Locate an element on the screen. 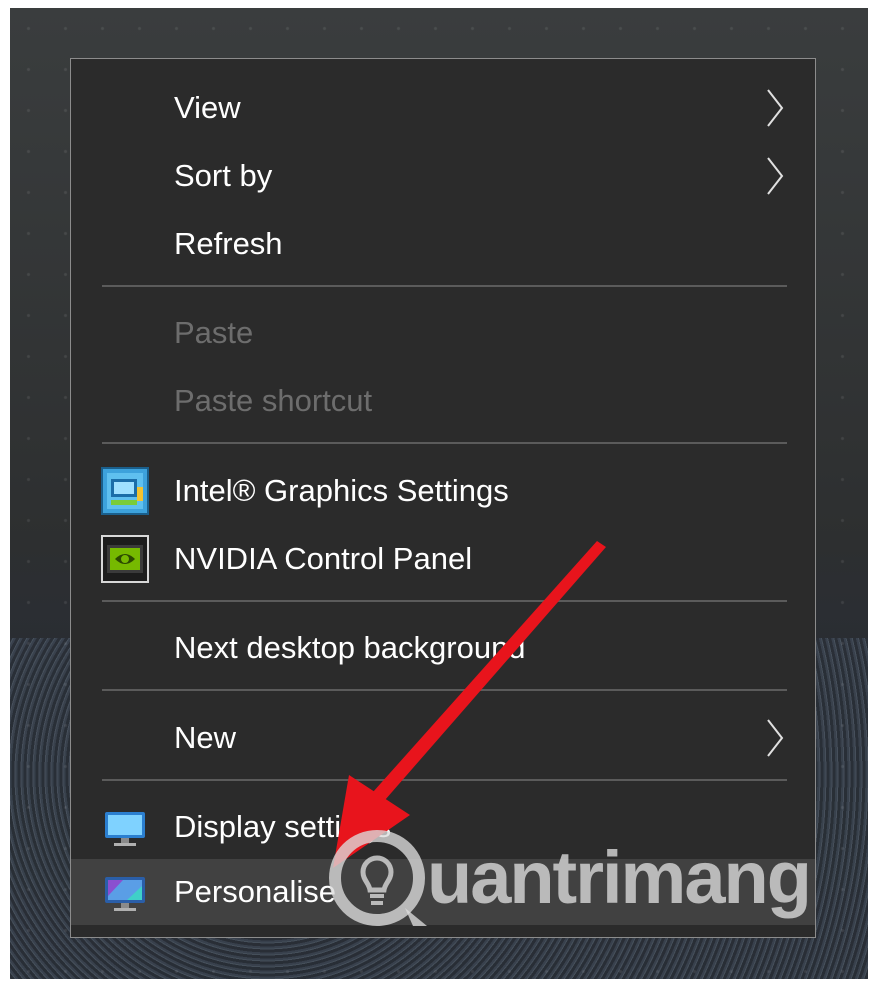 This screenshot has width=870, height=981. intel-graphics-icon is located at coordinates (125, 491).